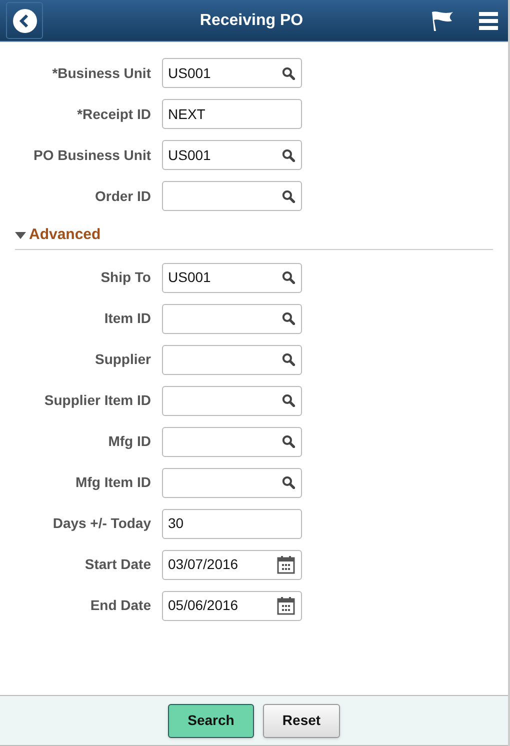 The width and height of the screenshot is (510, 746). What do you see at coordinates (488, 20) in the screenshot?
I see `menu-icon` at bounding box center [488, 20].